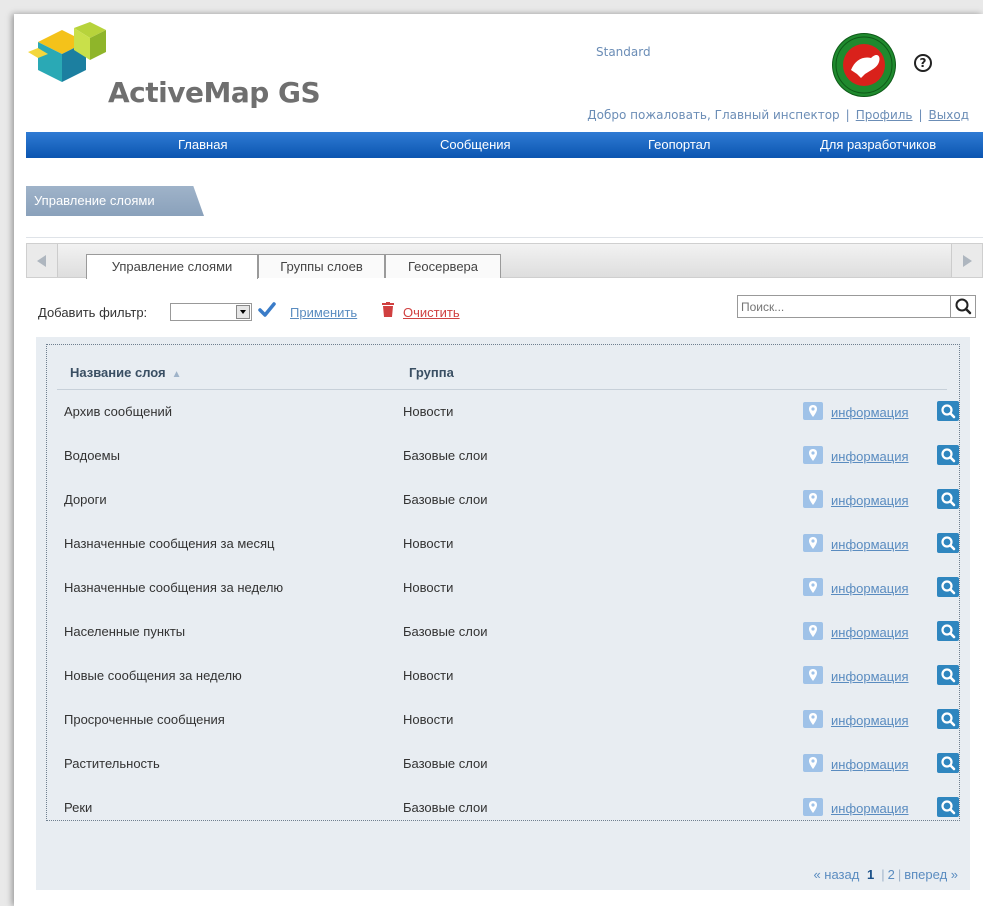  What do you see at coordinates (202, 145) in the screenshot?
I see `nav-item-home: Главная` at bounding box center [202, 145].